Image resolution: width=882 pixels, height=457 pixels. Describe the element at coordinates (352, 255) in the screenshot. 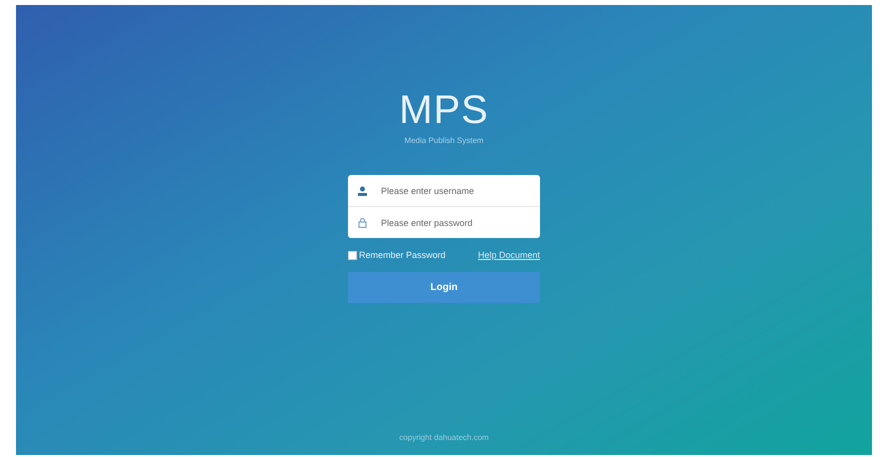

I see `remember-checkbox` at that location.